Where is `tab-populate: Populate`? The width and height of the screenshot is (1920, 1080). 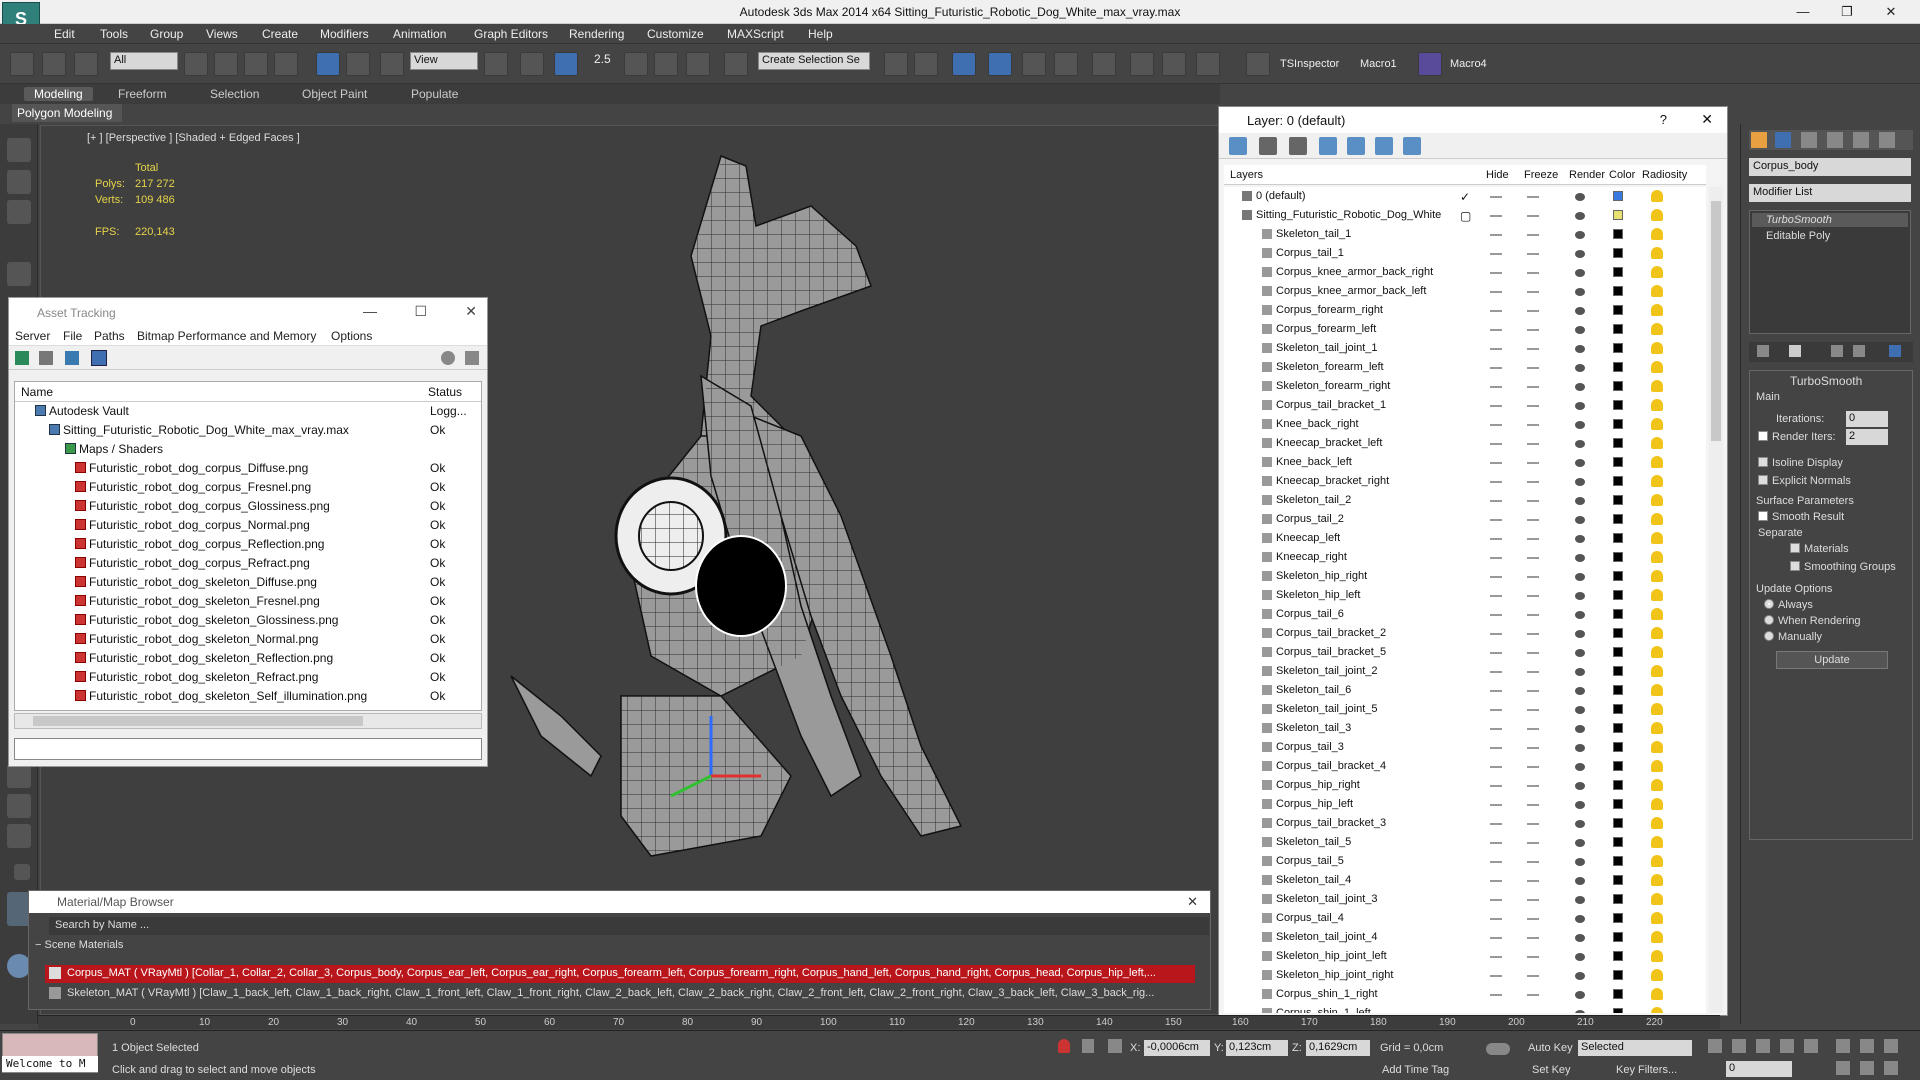
tab-populate: Populate is located at coordinates (434, 94).